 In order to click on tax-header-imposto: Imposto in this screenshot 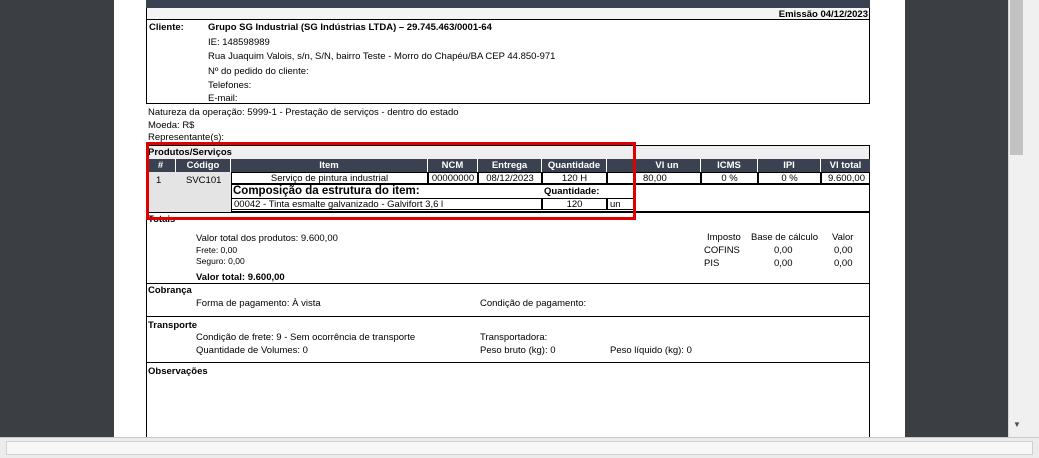, I will do `click(724, 237)`.